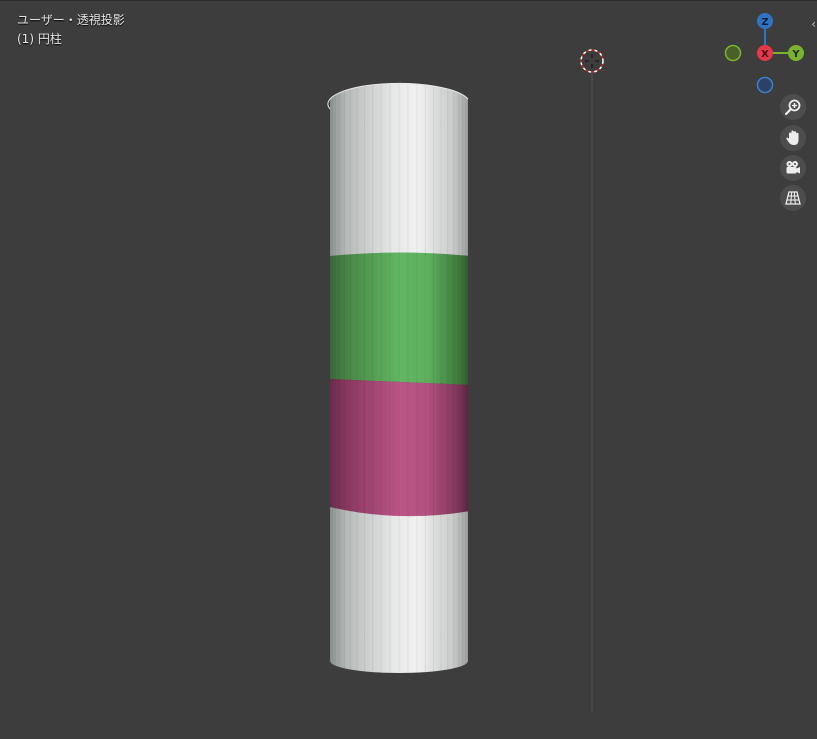 This screenshot has width=817, height=739. What do you see at coordinates (764, 22) in the screenshot?
I see `z-axis-label: Z` at bounding box center [764, 22].